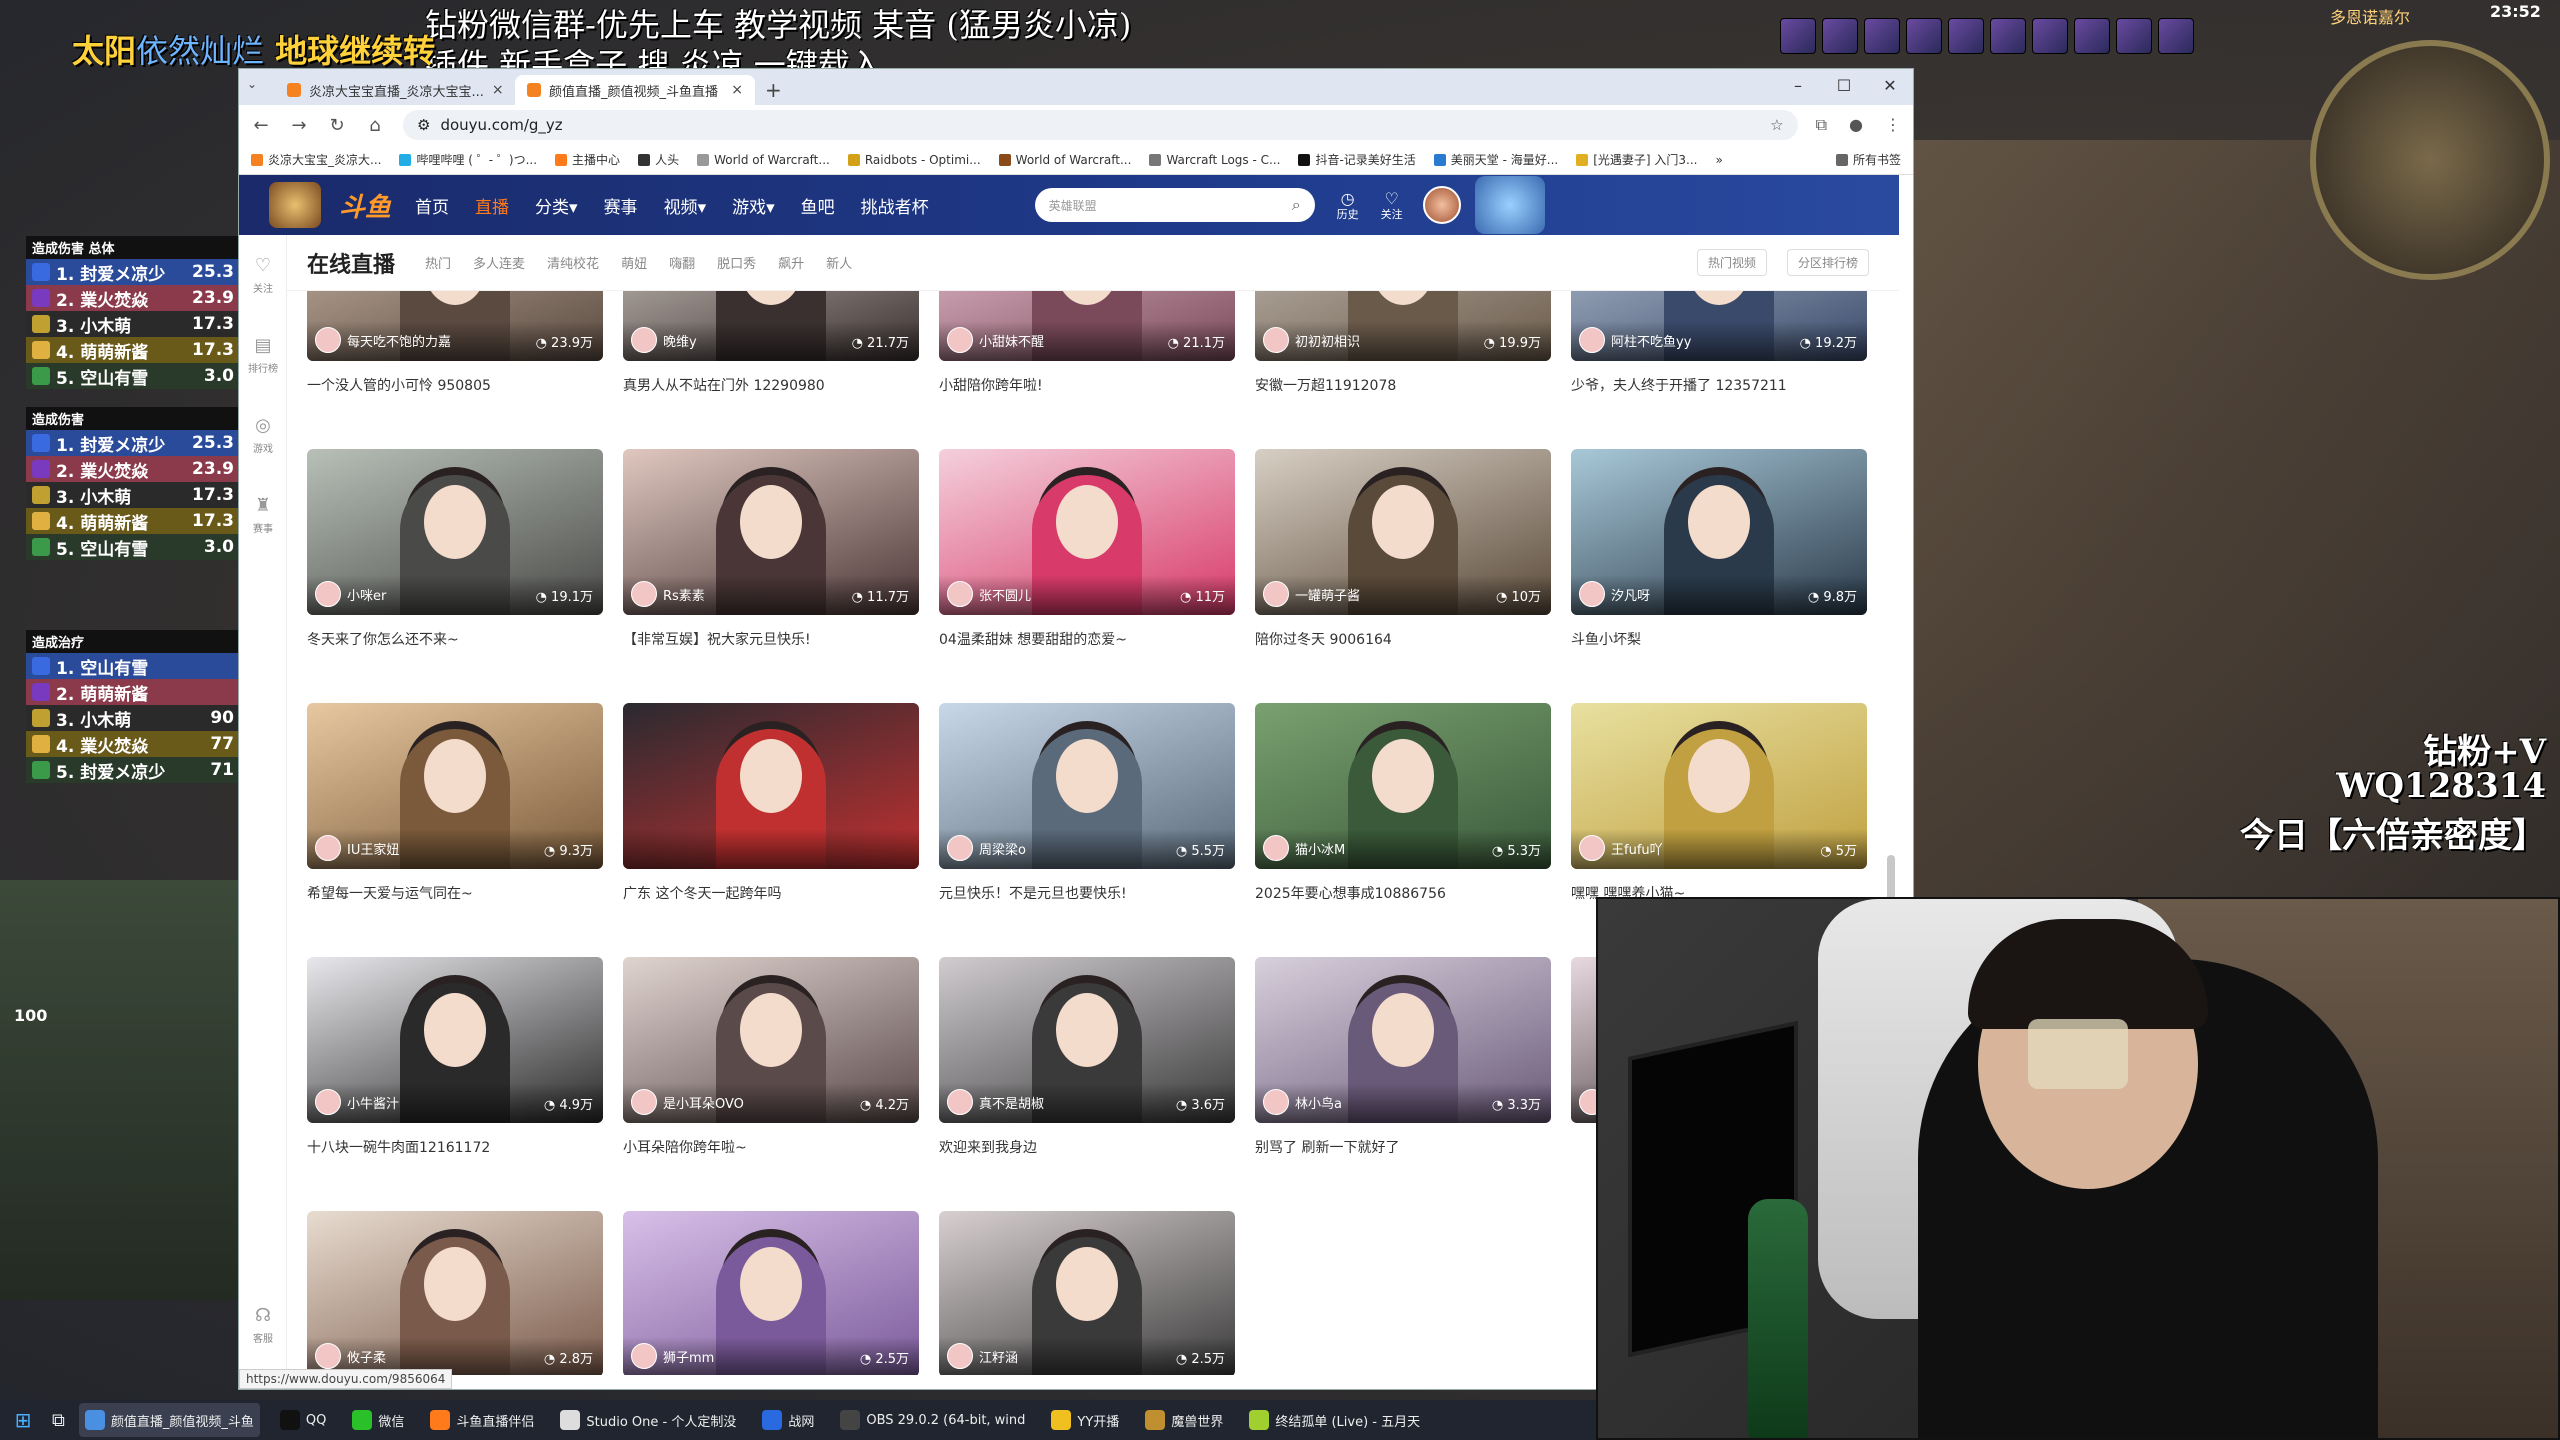 The image size is (2560, 1440). I want to click on live-room-card: 汐凡呀 ◔ 9.8万 斗鱼小坏梨, so click(1719, 549).